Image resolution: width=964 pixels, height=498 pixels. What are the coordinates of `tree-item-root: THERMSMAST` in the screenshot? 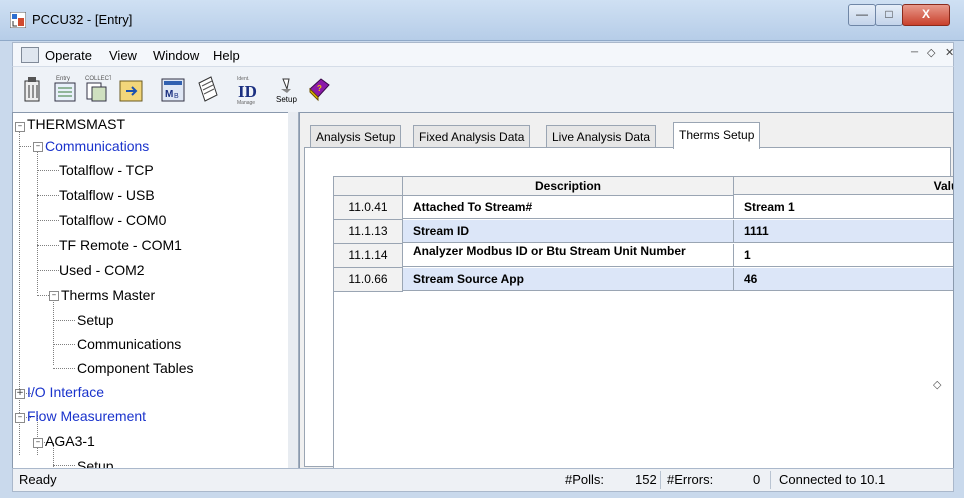 It's located at (76, 124).